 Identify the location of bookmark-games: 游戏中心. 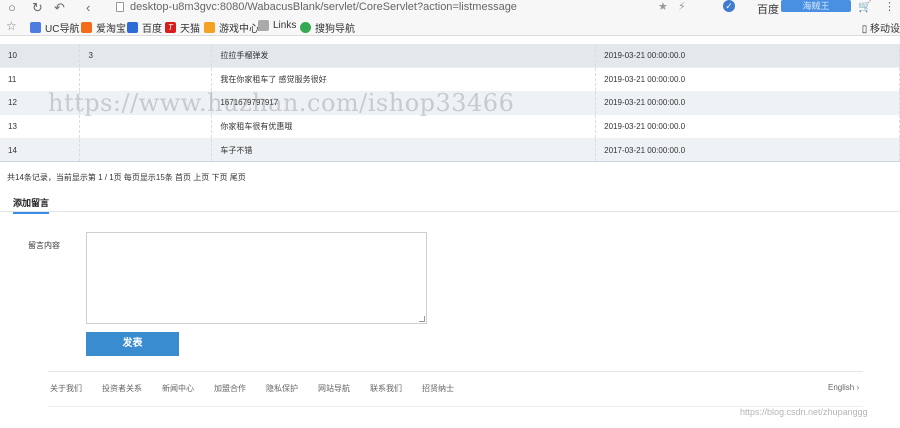
(231, 27).